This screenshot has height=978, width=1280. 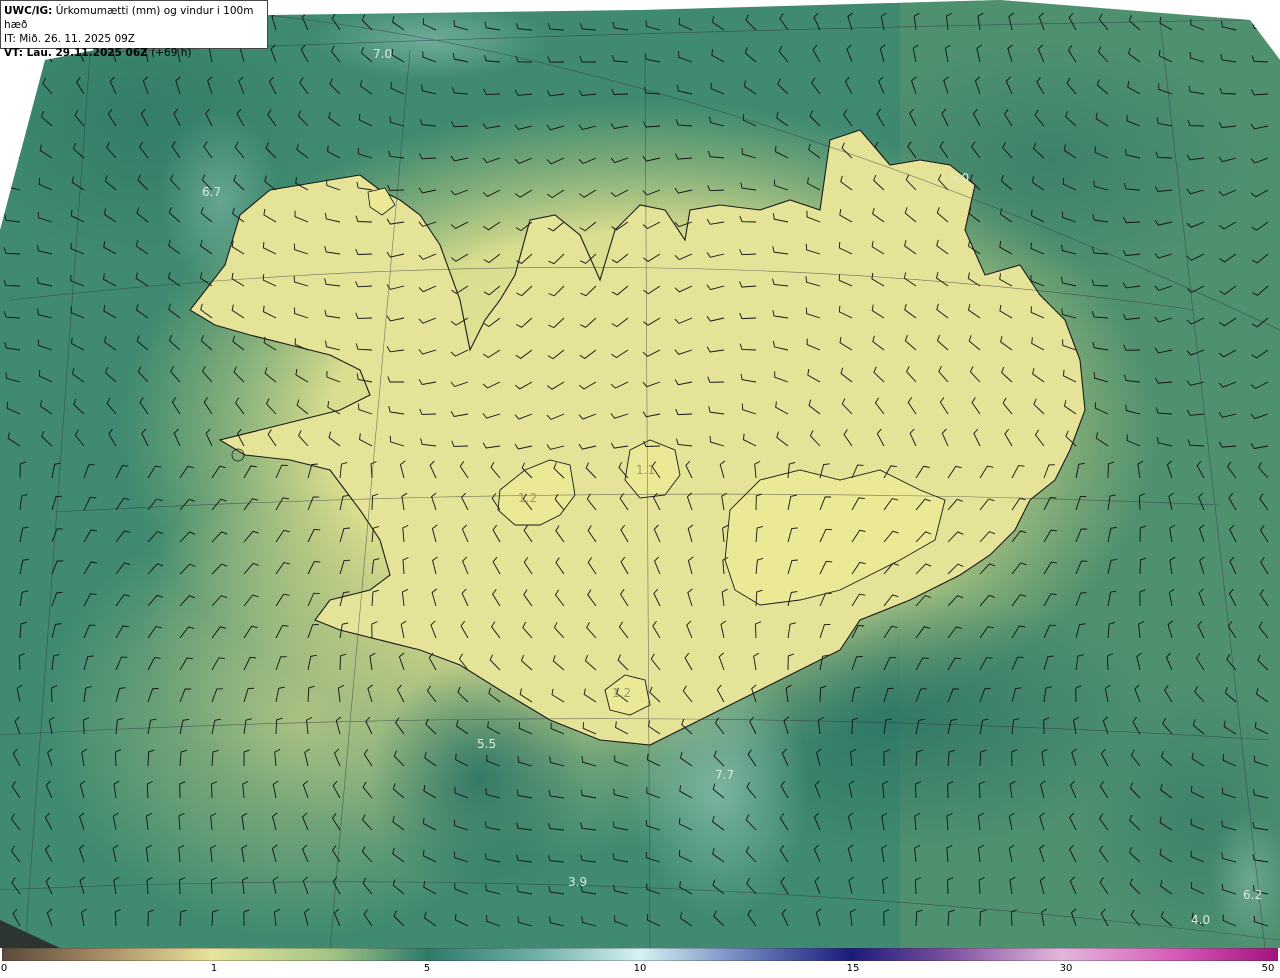 I want to click on colorbar-tick: 50, so click(x=1268, y=968).